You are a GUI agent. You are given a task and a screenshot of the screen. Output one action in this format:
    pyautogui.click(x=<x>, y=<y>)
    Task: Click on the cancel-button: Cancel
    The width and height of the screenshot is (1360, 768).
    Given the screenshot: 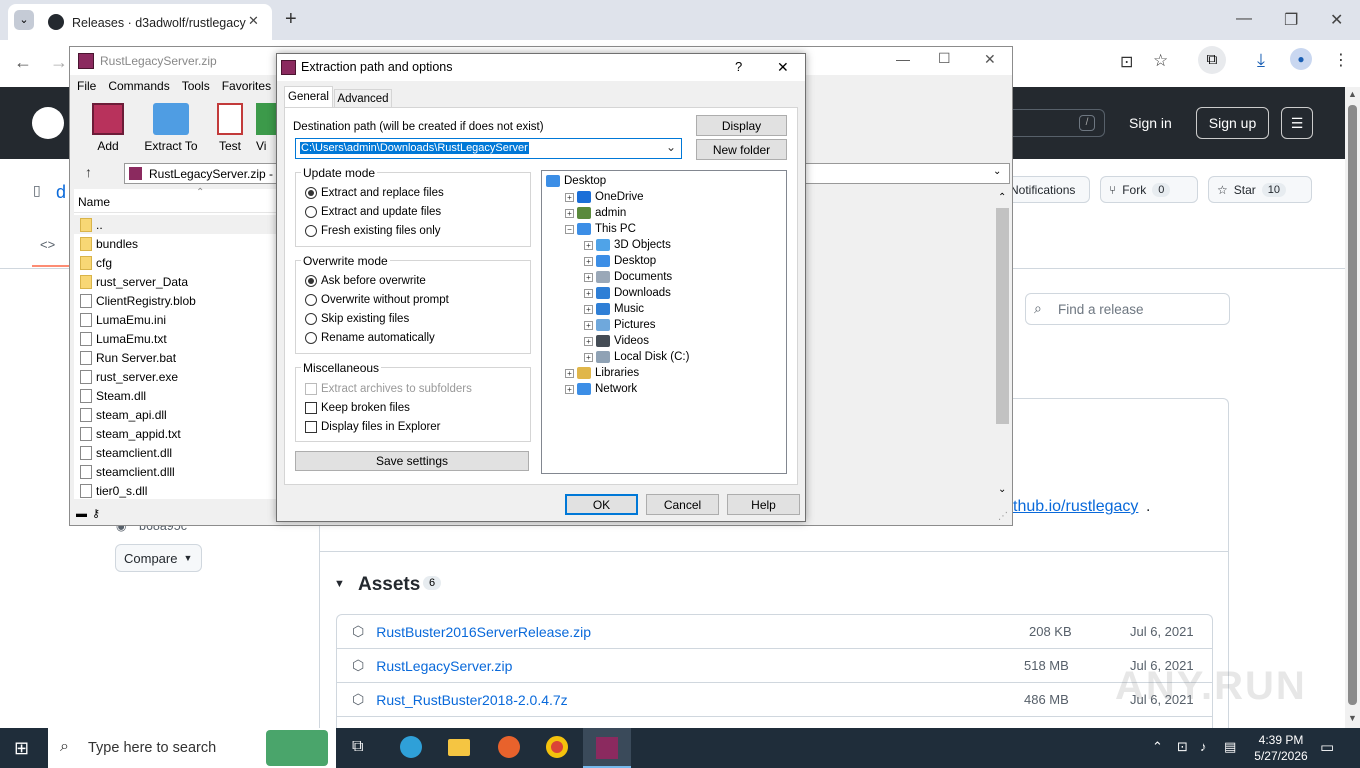 What is the action you would take?
    pyautogui.click(x=682, y=504)
    